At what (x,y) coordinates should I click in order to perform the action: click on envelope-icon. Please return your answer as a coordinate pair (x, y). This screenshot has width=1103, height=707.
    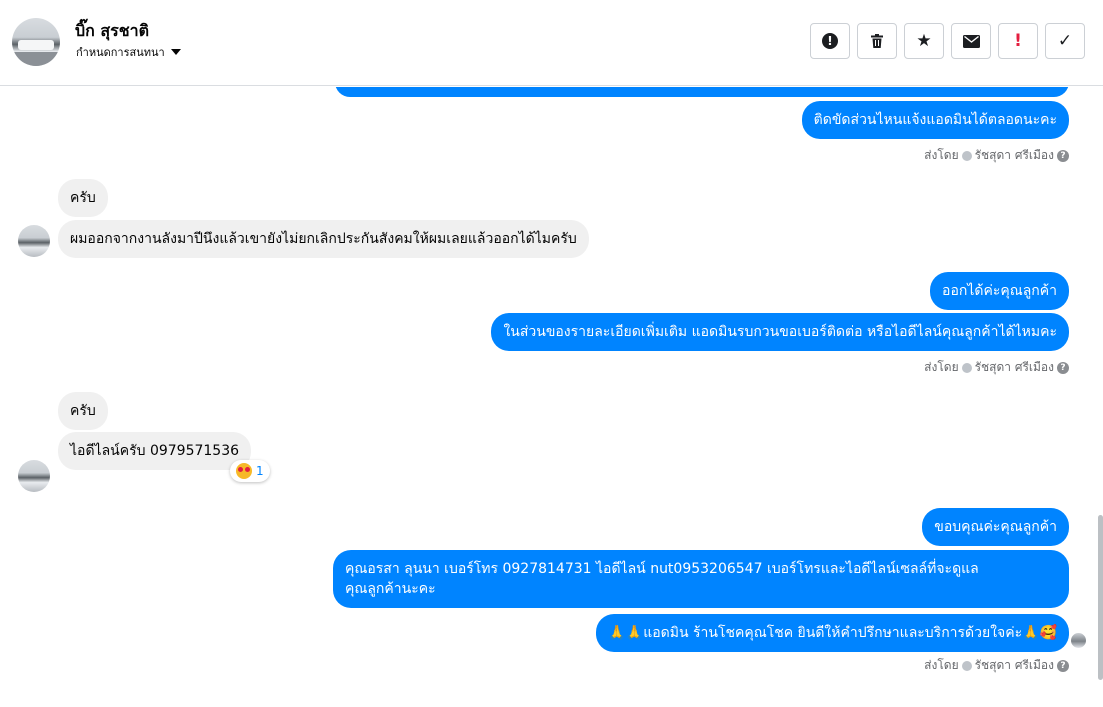
    Looking at the image, I should click on (971, 41).